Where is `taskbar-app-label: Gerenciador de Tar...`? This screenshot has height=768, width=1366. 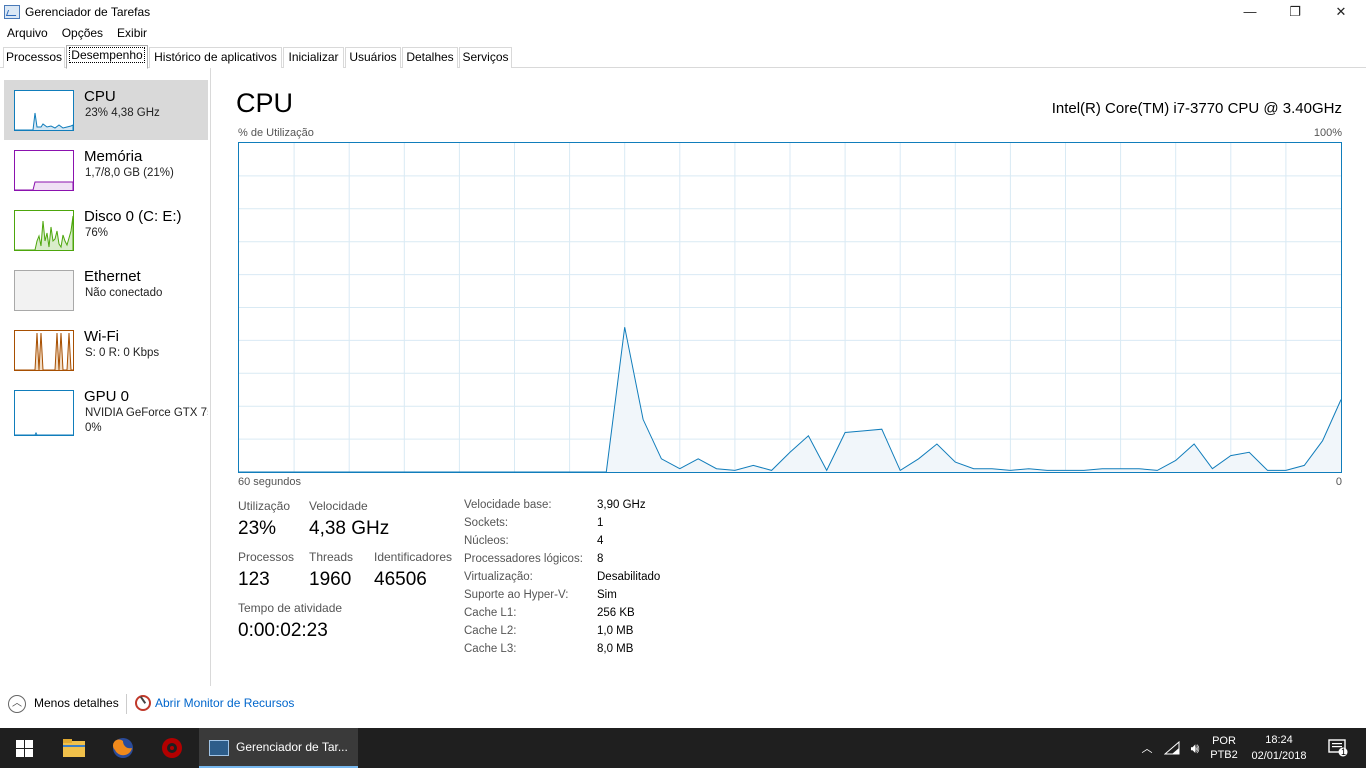
taskbar-app-label: Gerenciador de Tar... is located at coordinates (292, 747).